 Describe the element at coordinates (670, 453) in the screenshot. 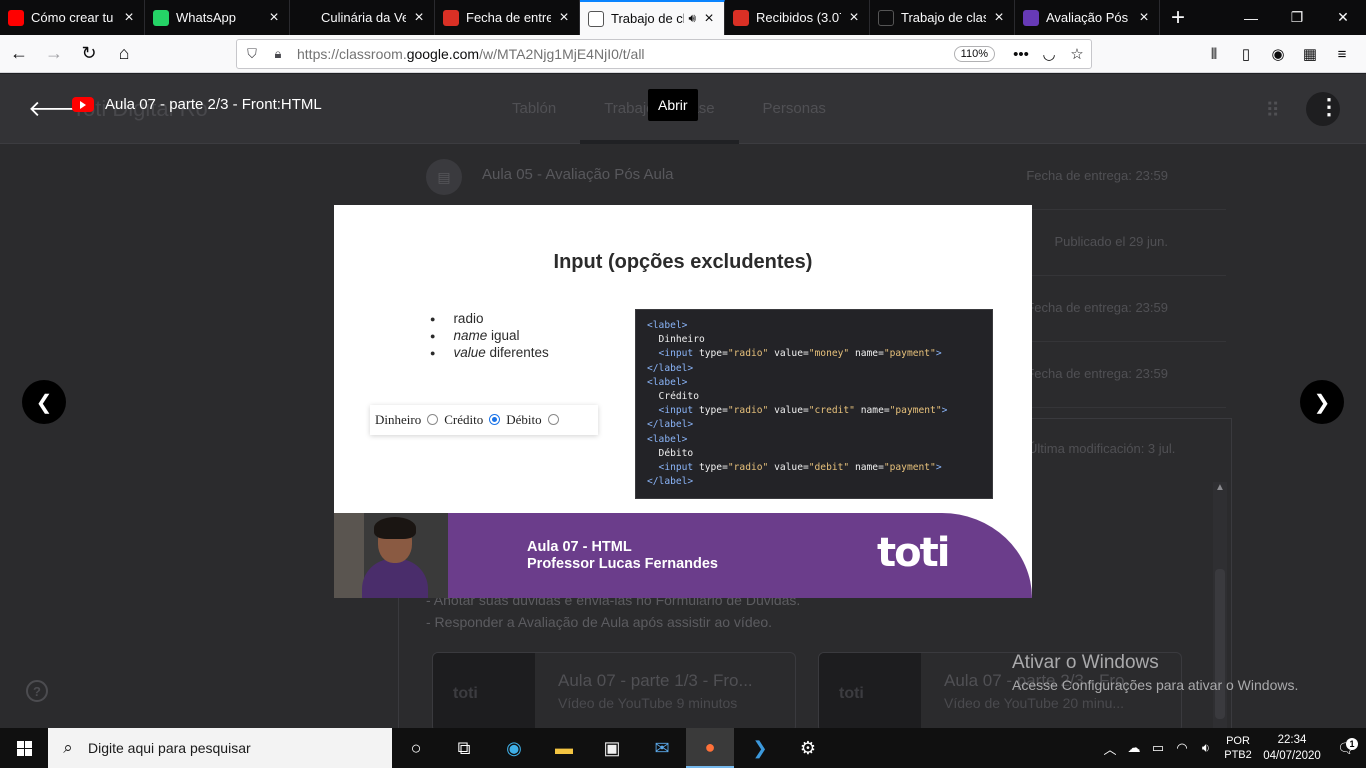

I see `code-token: Débito` at that location.